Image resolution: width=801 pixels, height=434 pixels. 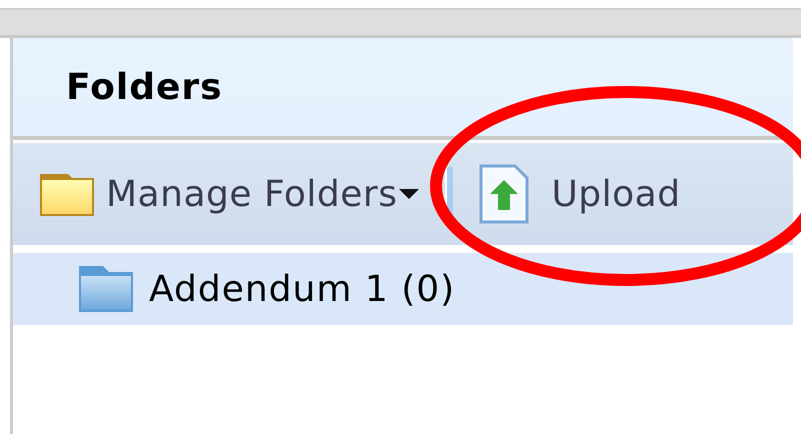 I want to click on manage-folders-button: Manage Folders, so click(x=229, y=194).